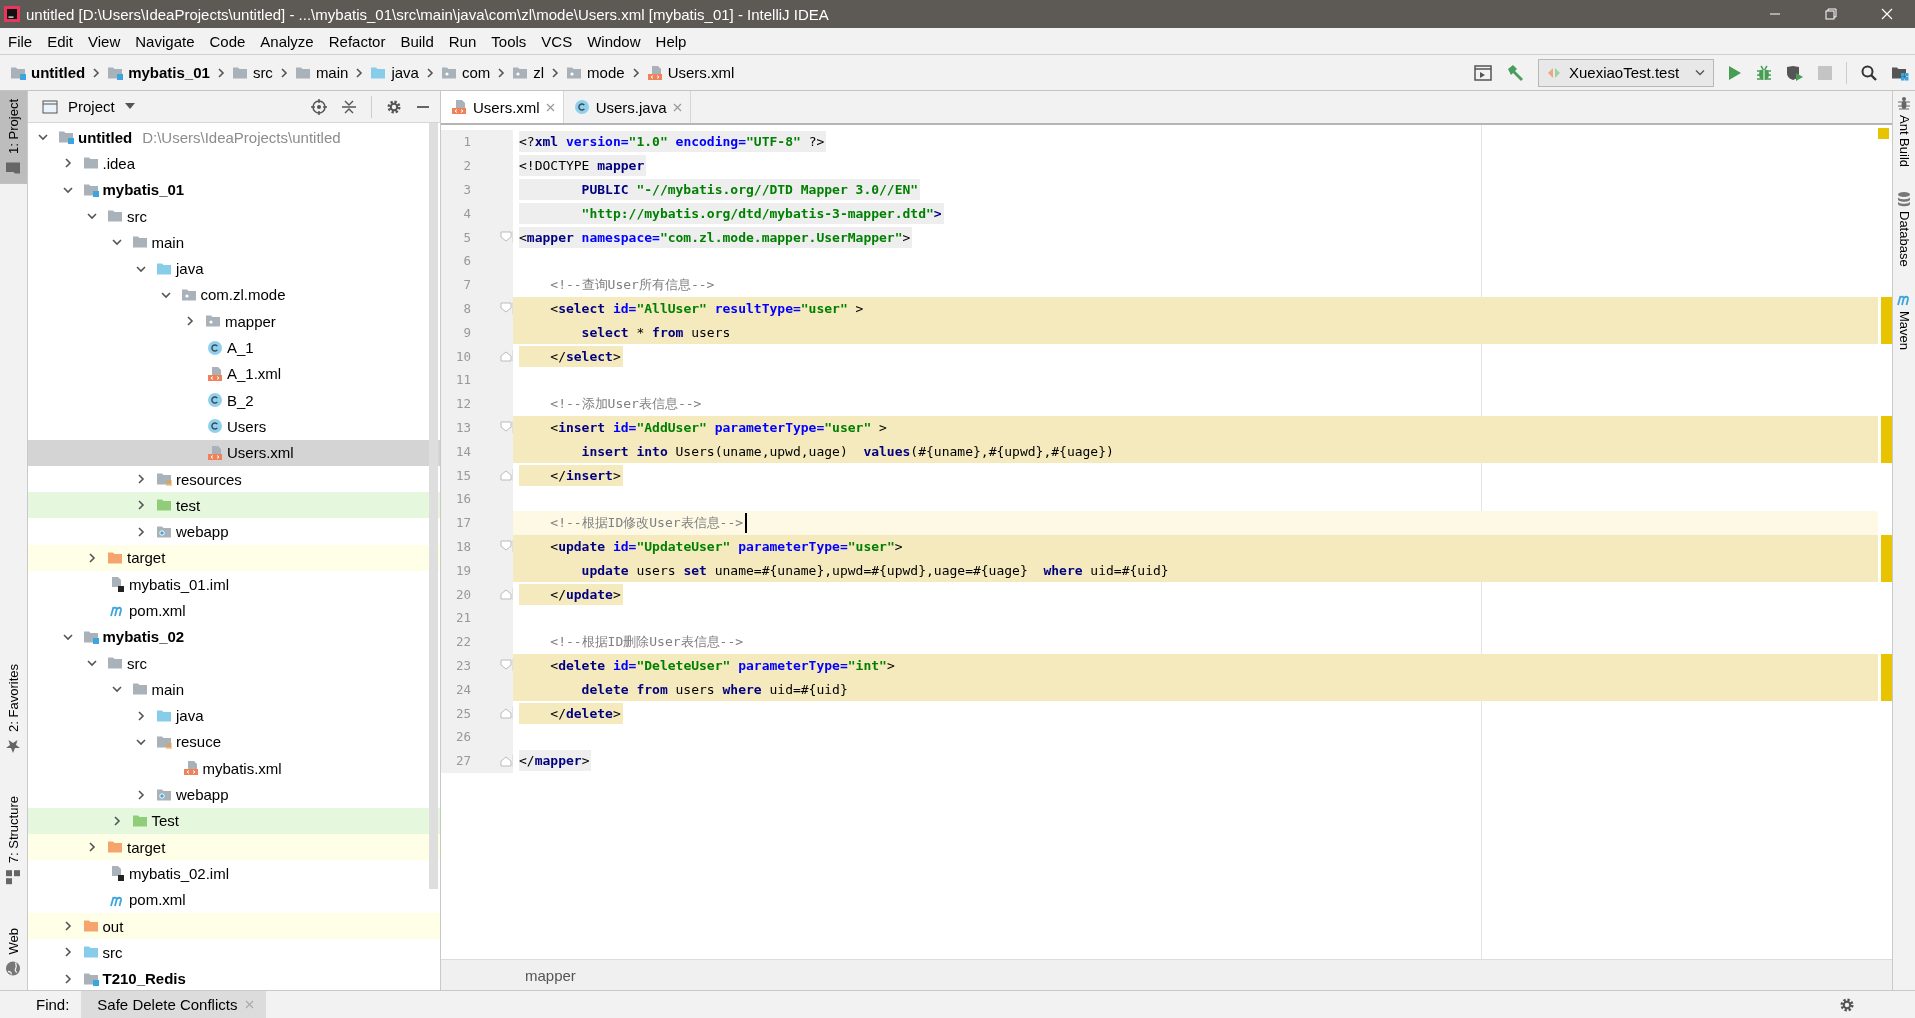  Describe the element at coordinates (417, 41) in the screenshot. I see `menu-item: Build` at that location.